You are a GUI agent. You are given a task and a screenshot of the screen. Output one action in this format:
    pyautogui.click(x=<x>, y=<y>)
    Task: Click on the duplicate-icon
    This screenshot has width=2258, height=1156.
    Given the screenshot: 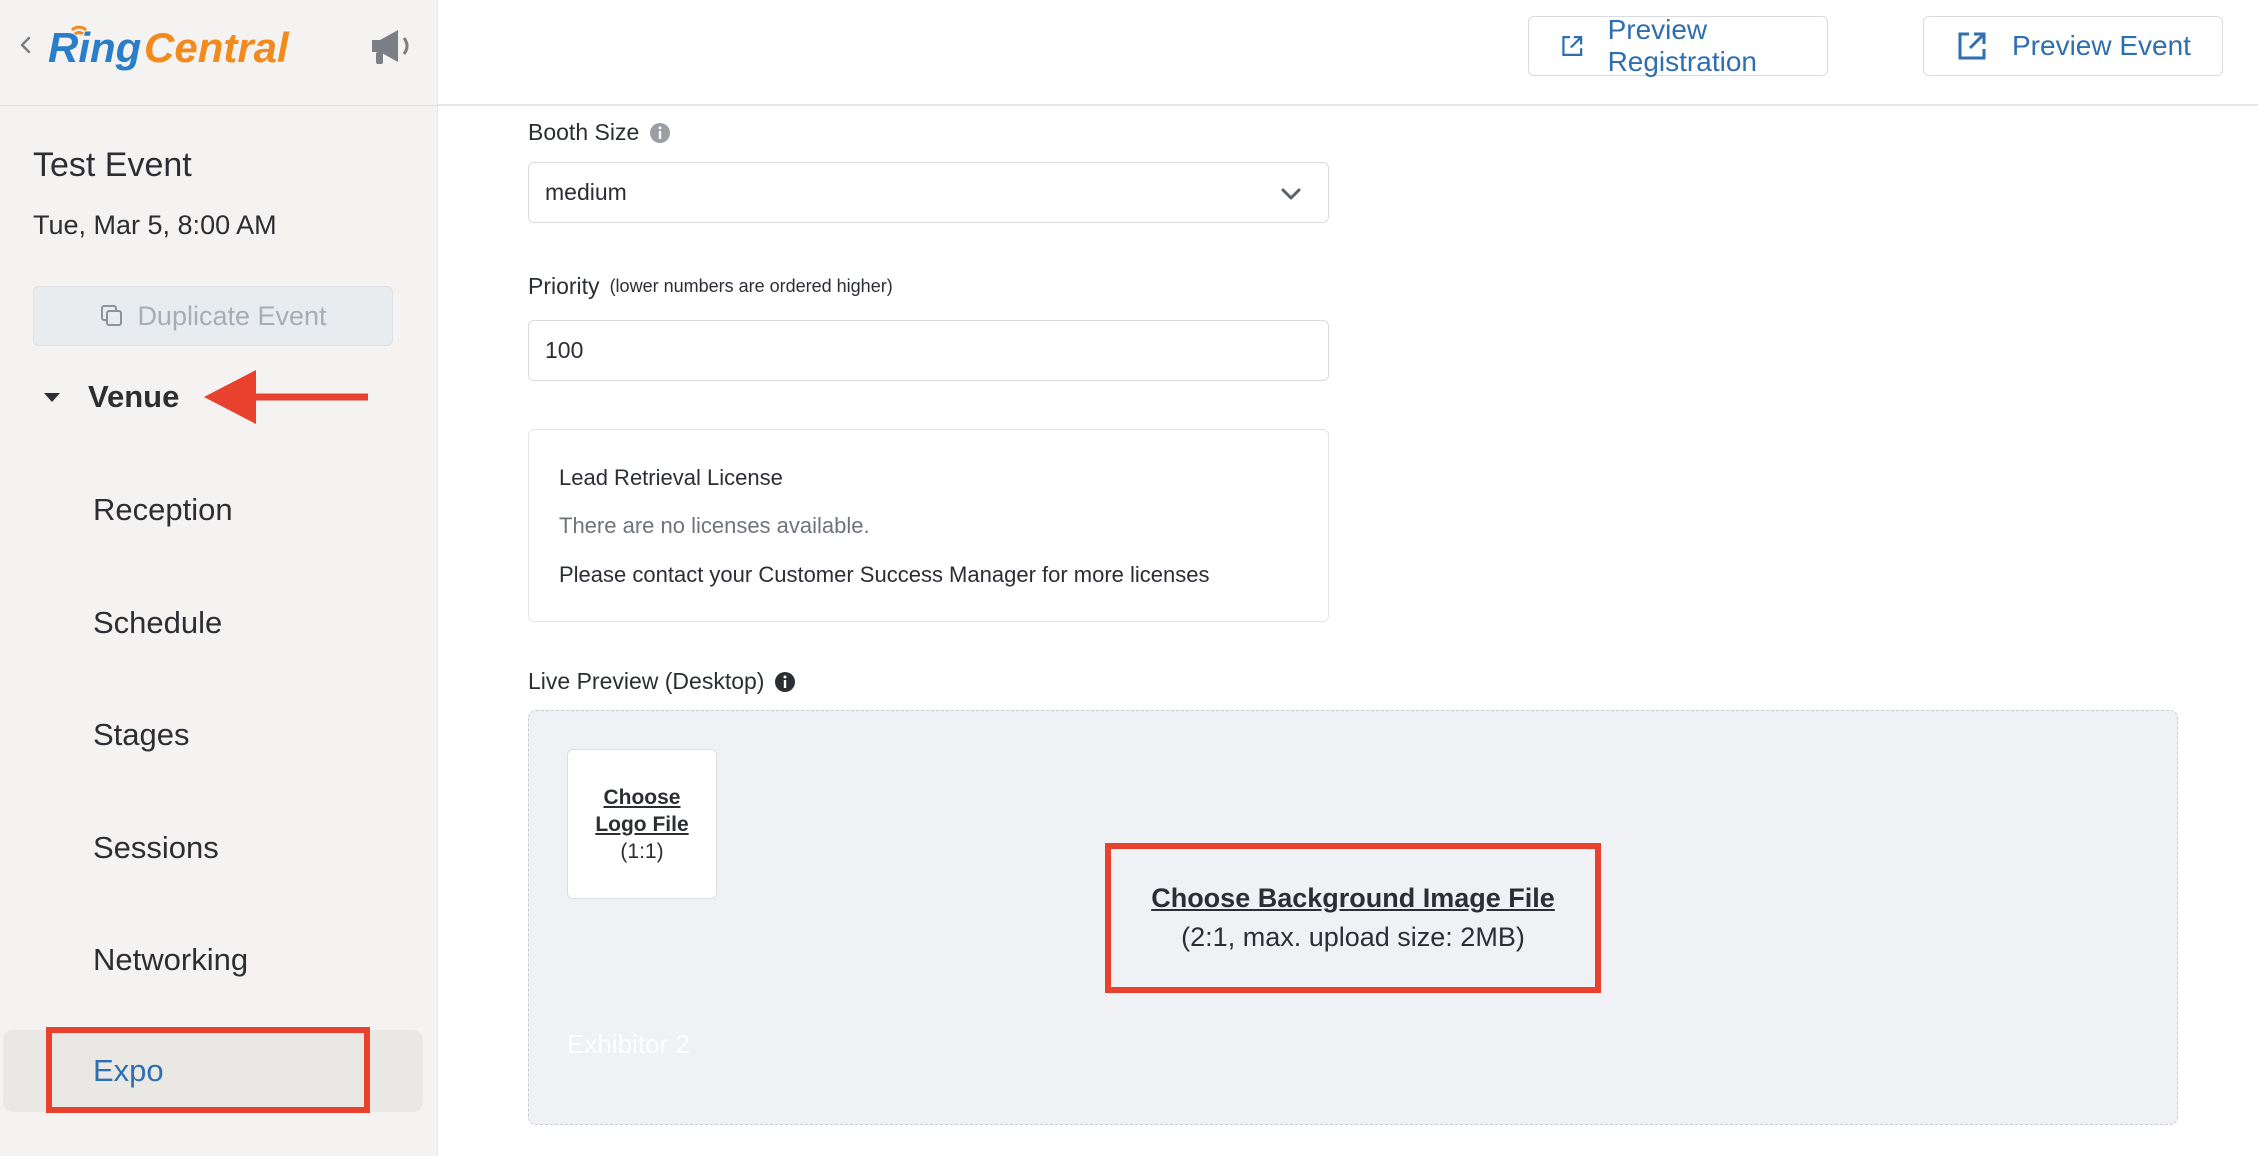 What is the action you would take?
    pyautogui.click(x=112, y=315)
    